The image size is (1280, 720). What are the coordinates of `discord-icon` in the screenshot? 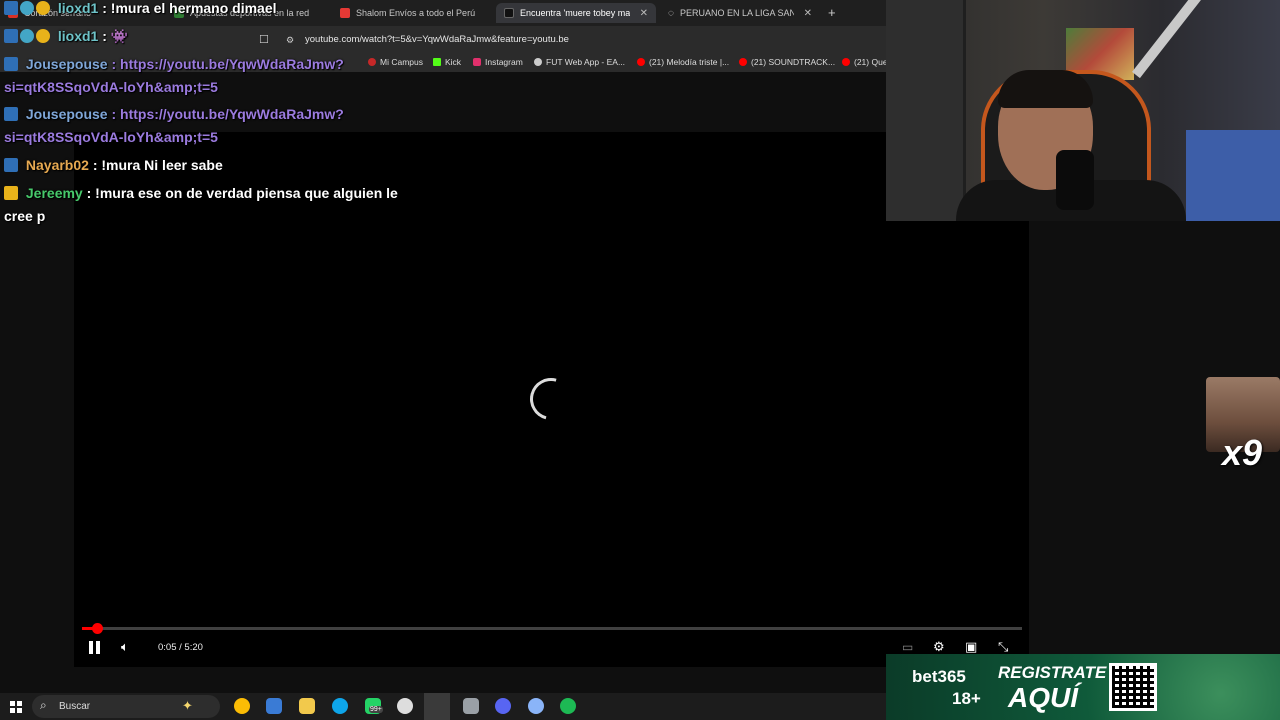 It's located at (503, 706).